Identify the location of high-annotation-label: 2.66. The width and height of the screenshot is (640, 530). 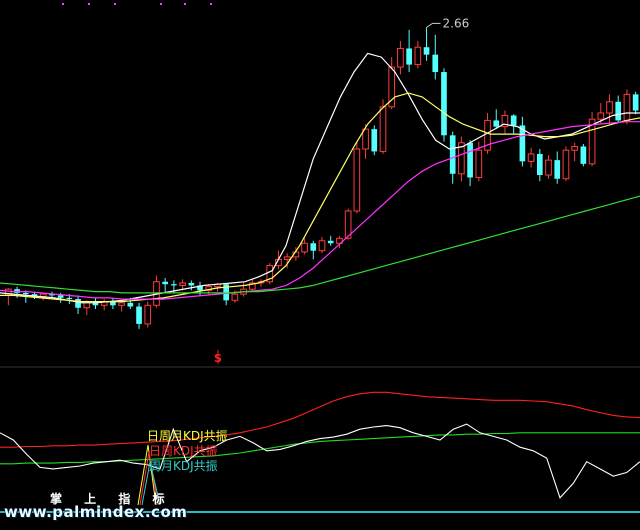
(456, 23).